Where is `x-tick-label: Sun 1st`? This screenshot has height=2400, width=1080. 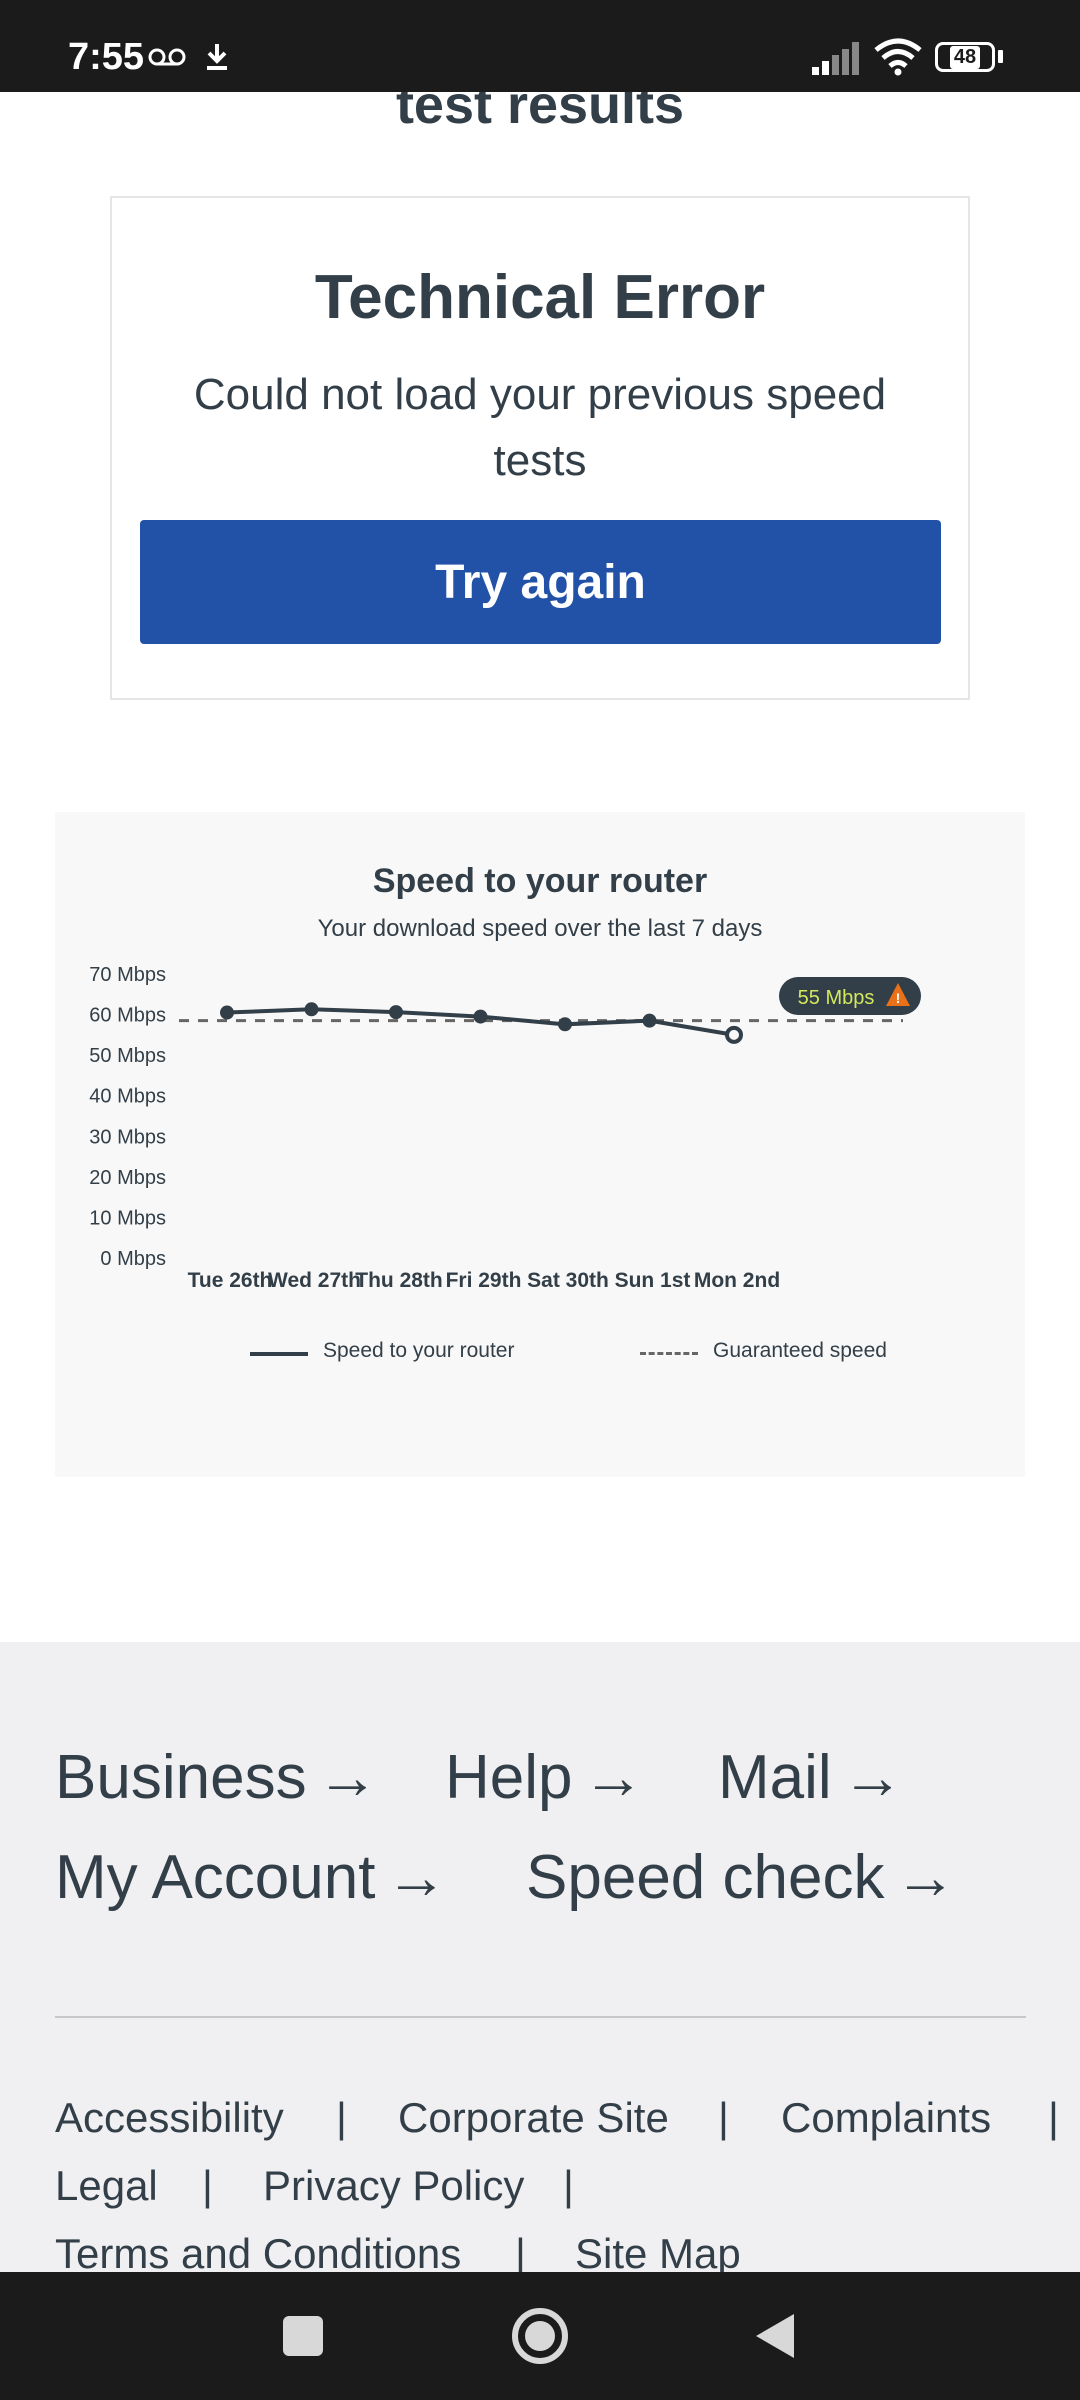 x-tick-label: Sun 1st is located at coordinates (653, 1280).